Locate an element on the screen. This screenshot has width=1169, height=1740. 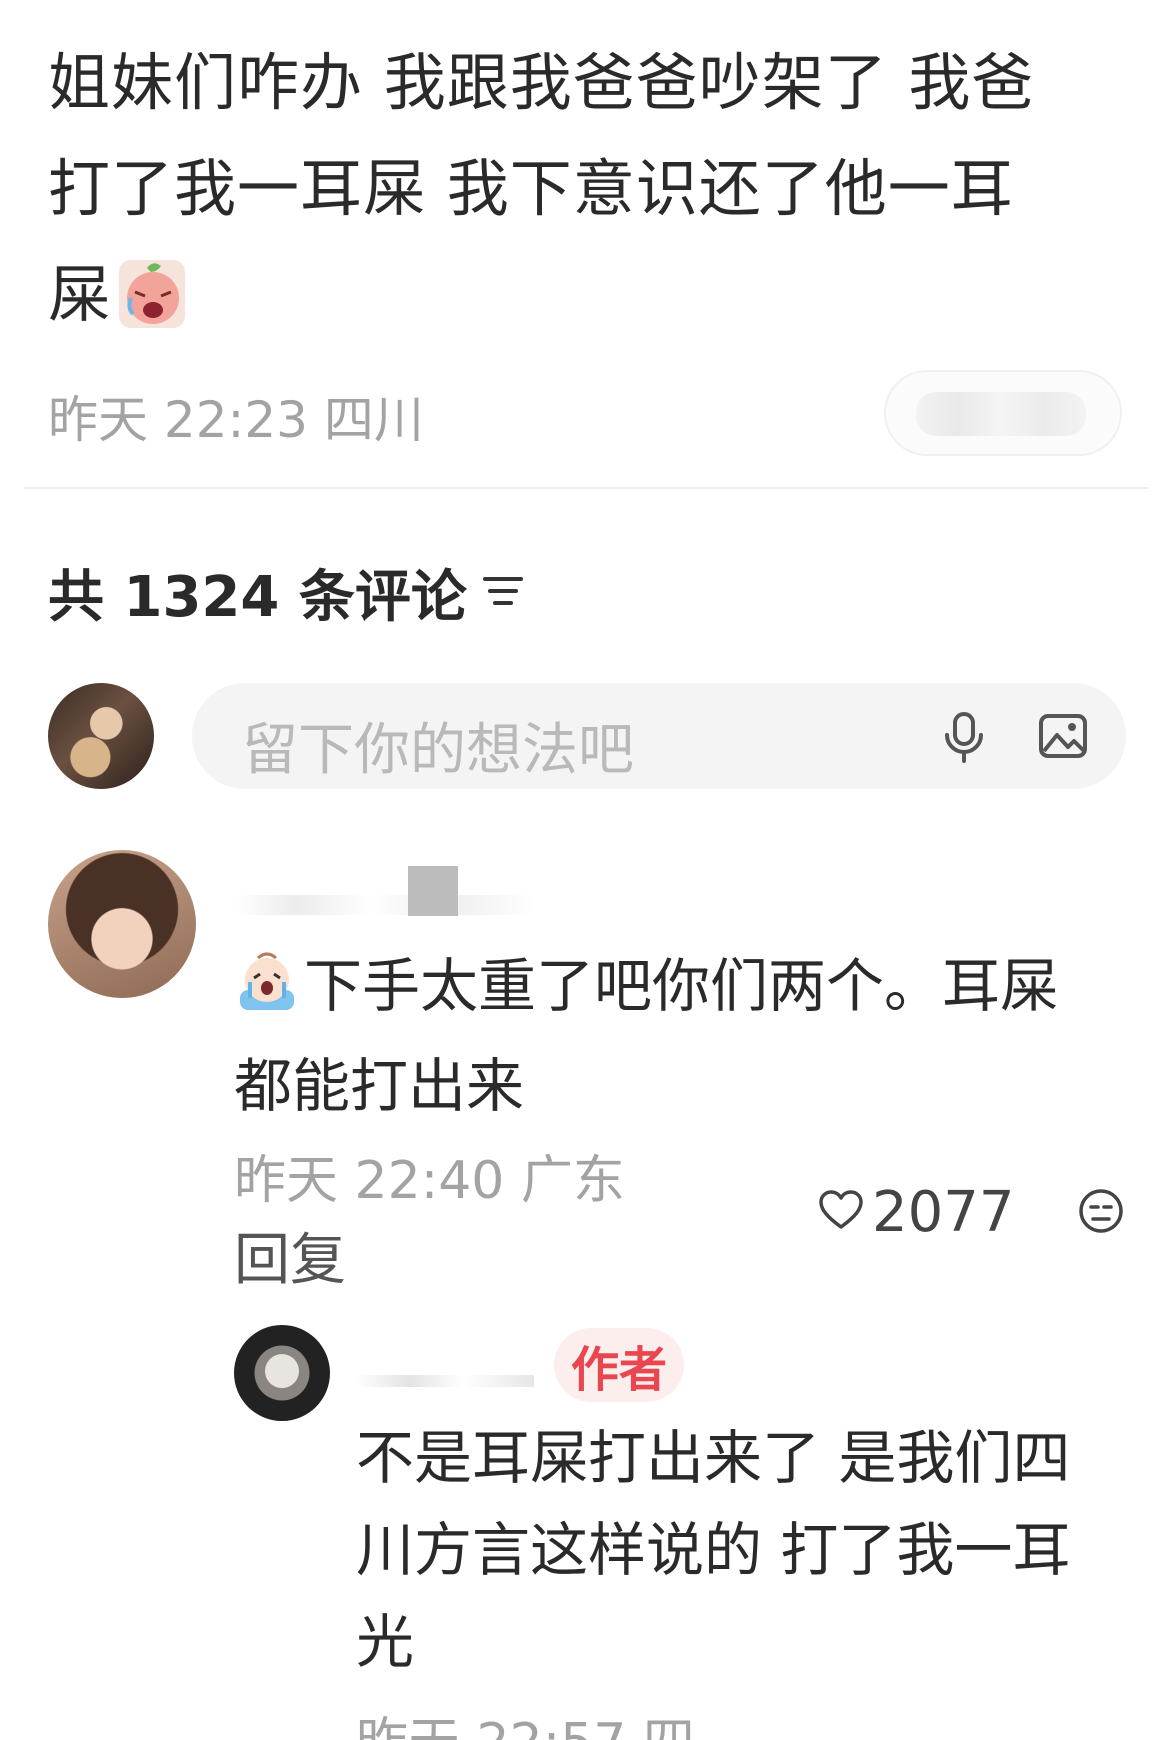
comment-input: 留下你的想法吧 is located at coordinates (659, 736).